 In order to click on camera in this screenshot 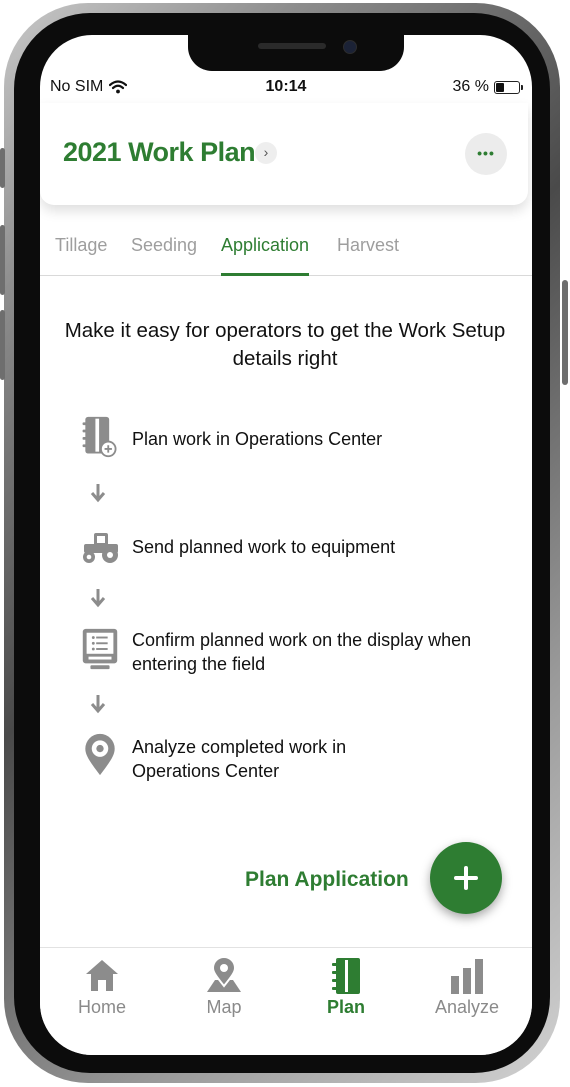, I will do `click(350, 47)`.